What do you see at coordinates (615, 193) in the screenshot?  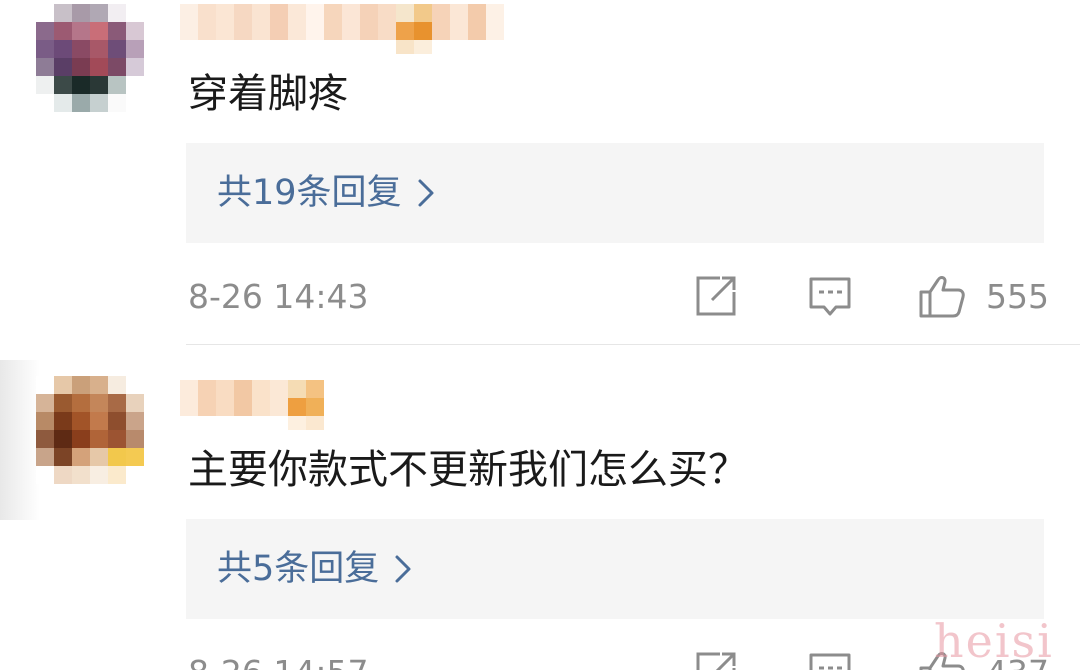 I see `replies-panel: 共19条回复` at bounding box center [615, 193].